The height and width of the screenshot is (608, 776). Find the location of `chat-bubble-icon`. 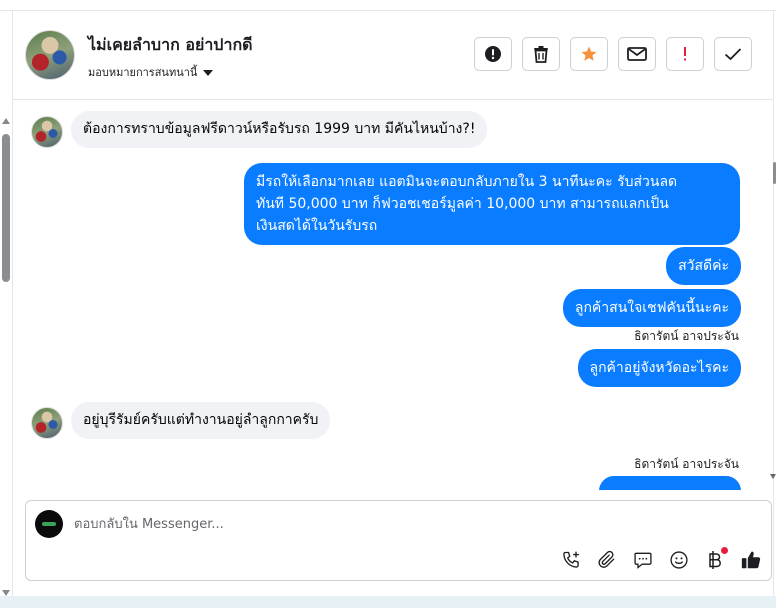

chat-bubble-icon is located at coordinates (643, 560).